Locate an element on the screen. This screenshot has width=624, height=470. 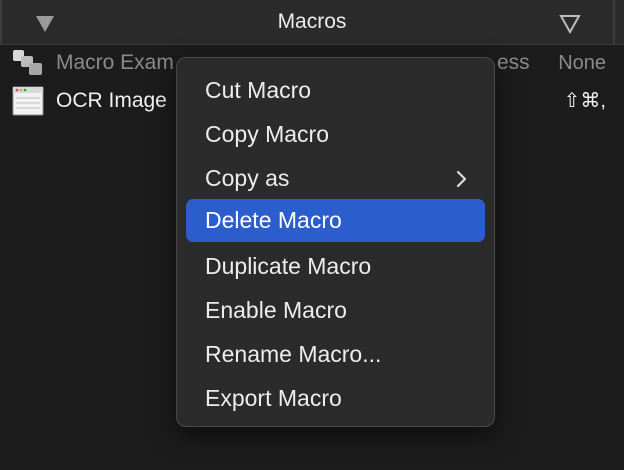
triangle-down-outline-icon is located at coordinates (570, 23).